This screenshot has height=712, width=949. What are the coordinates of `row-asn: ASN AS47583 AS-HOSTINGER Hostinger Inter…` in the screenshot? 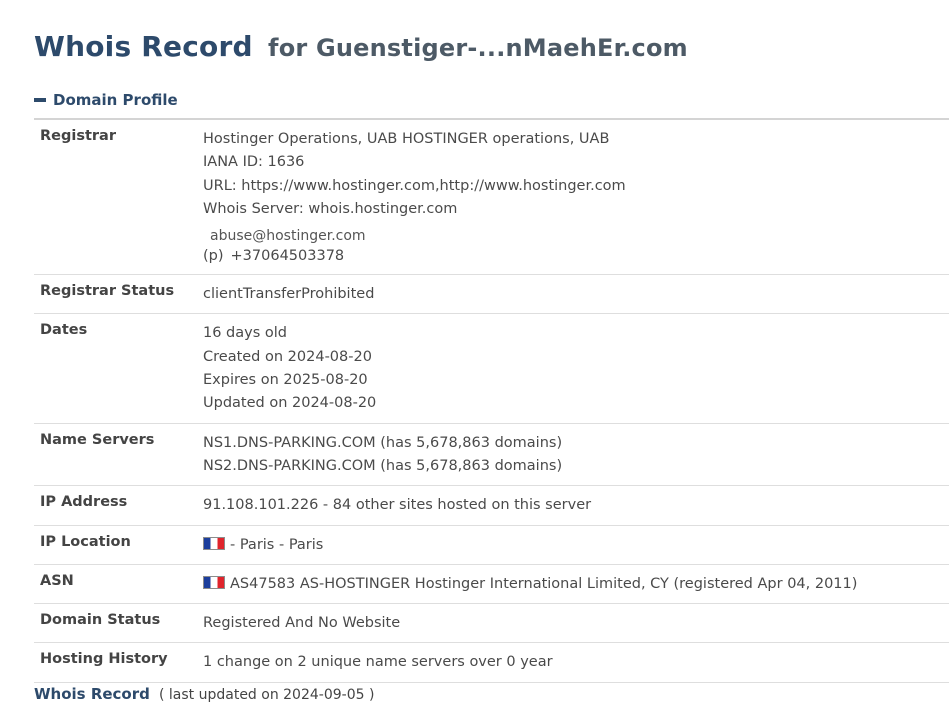 It's located at (491, 585).